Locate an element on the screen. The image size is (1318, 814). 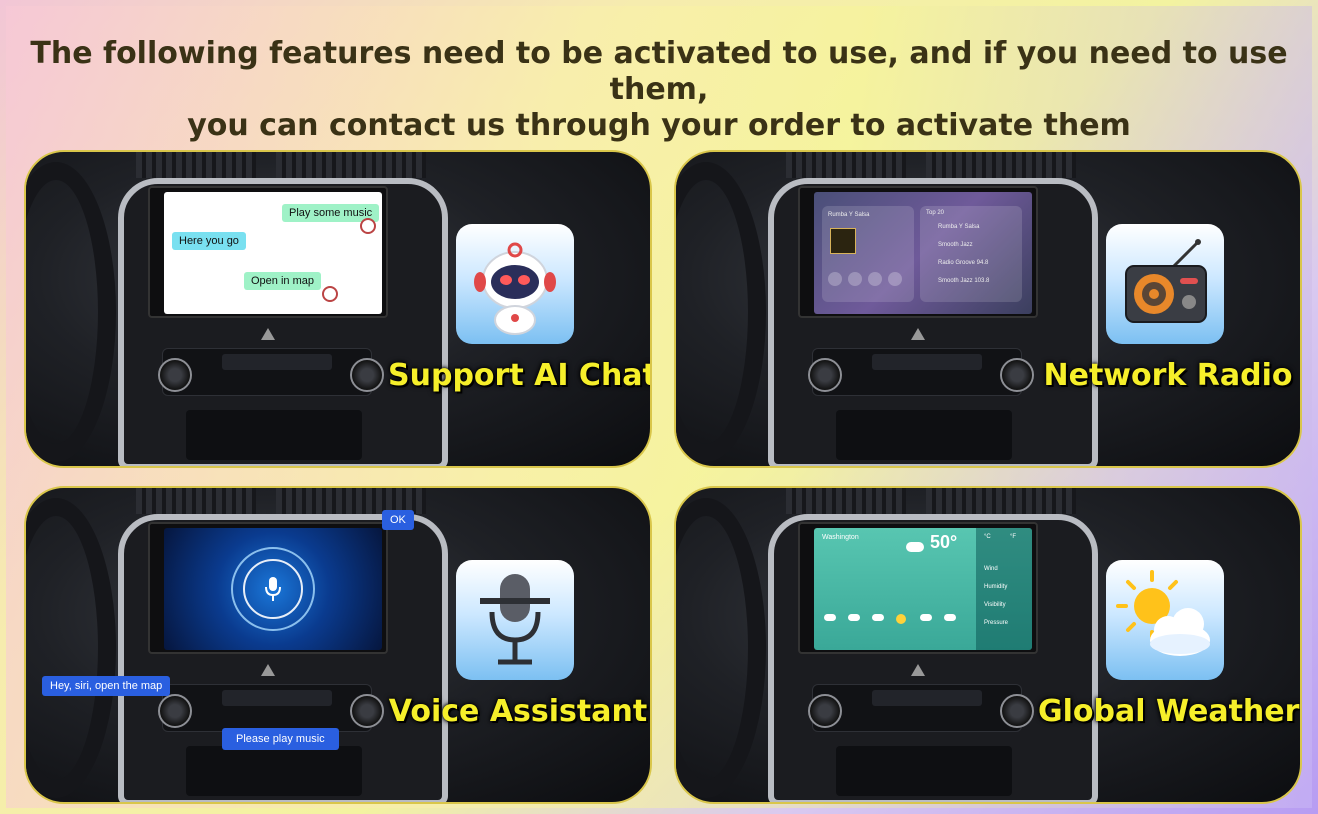
prev-icon is located at coordinates (835, 279).